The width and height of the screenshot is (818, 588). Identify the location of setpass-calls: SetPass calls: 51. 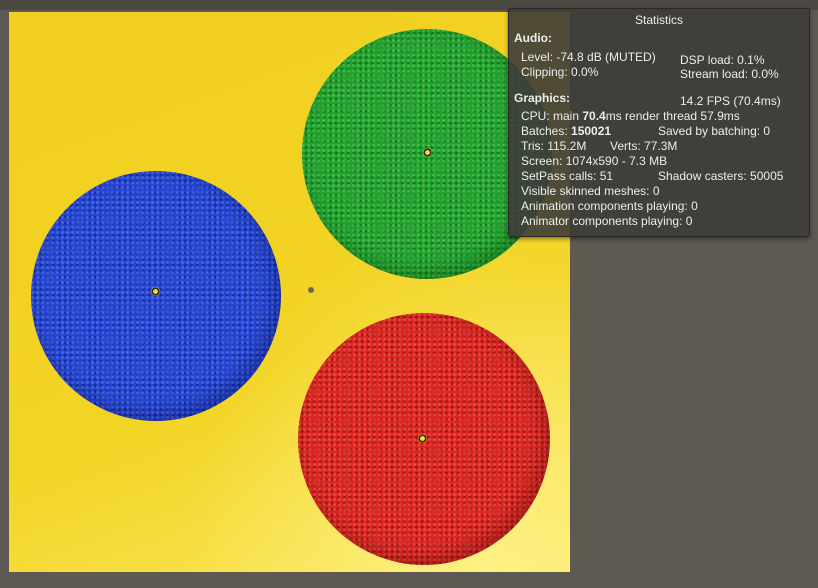
(567, 176).